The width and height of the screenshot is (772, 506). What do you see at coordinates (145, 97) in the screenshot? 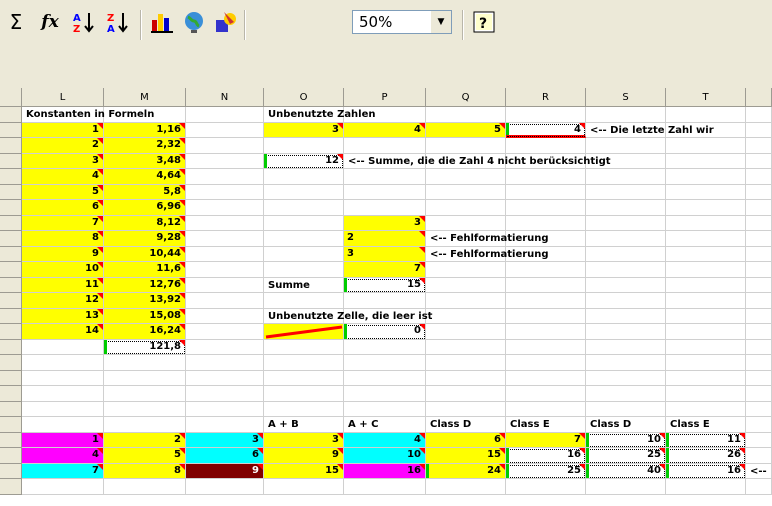
I see `column-header-m: M` at bounding box center [145, 97].